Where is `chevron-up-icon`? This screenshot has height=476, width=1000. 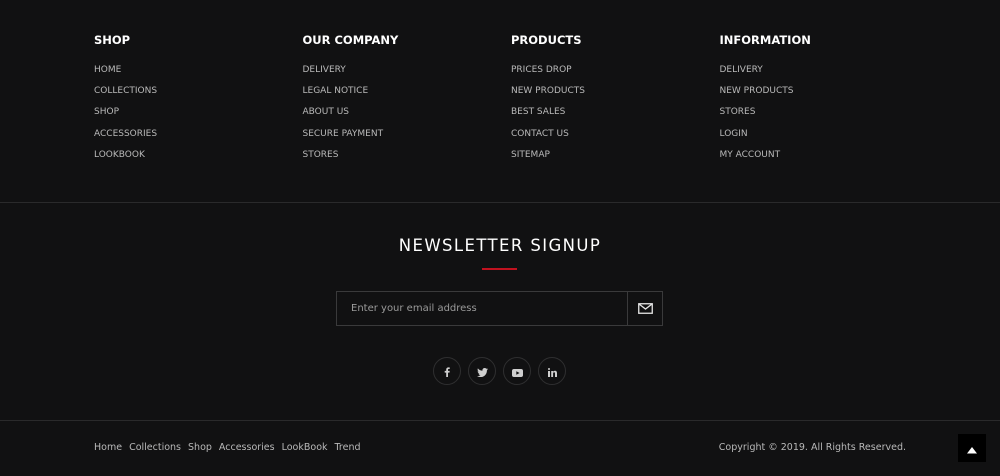
chevron-up-icon is located at coordinates (972, 448).